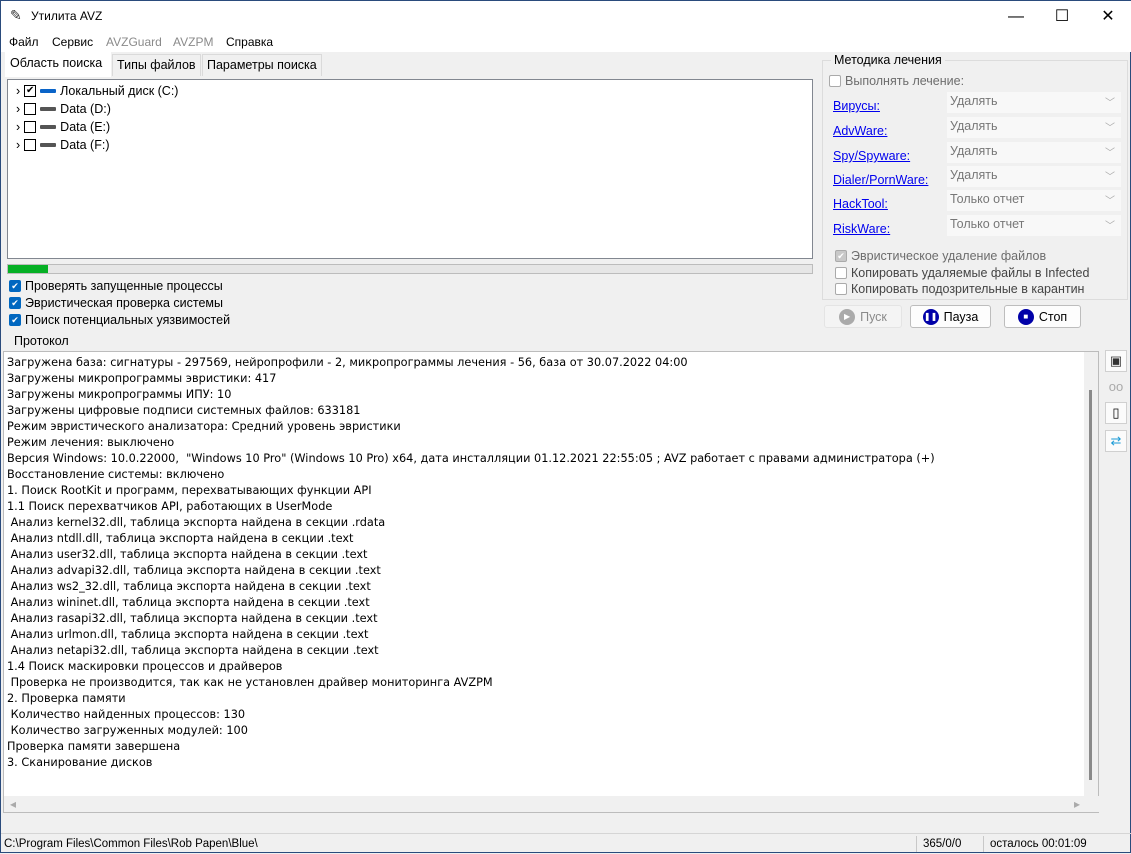 Image resolution: width=1131 pixels, height=854 pixels. Describe the element at coordinates (1077, 804) in the screenshot. I see `scroll-right-icon: ▸` at that location.